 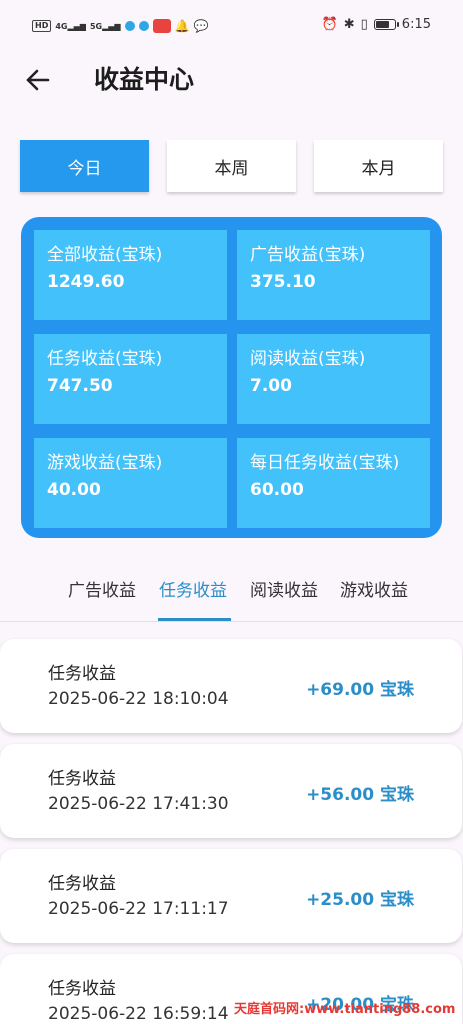 I want to click on tab-this-week: 本周, so click(x=231, y=166).